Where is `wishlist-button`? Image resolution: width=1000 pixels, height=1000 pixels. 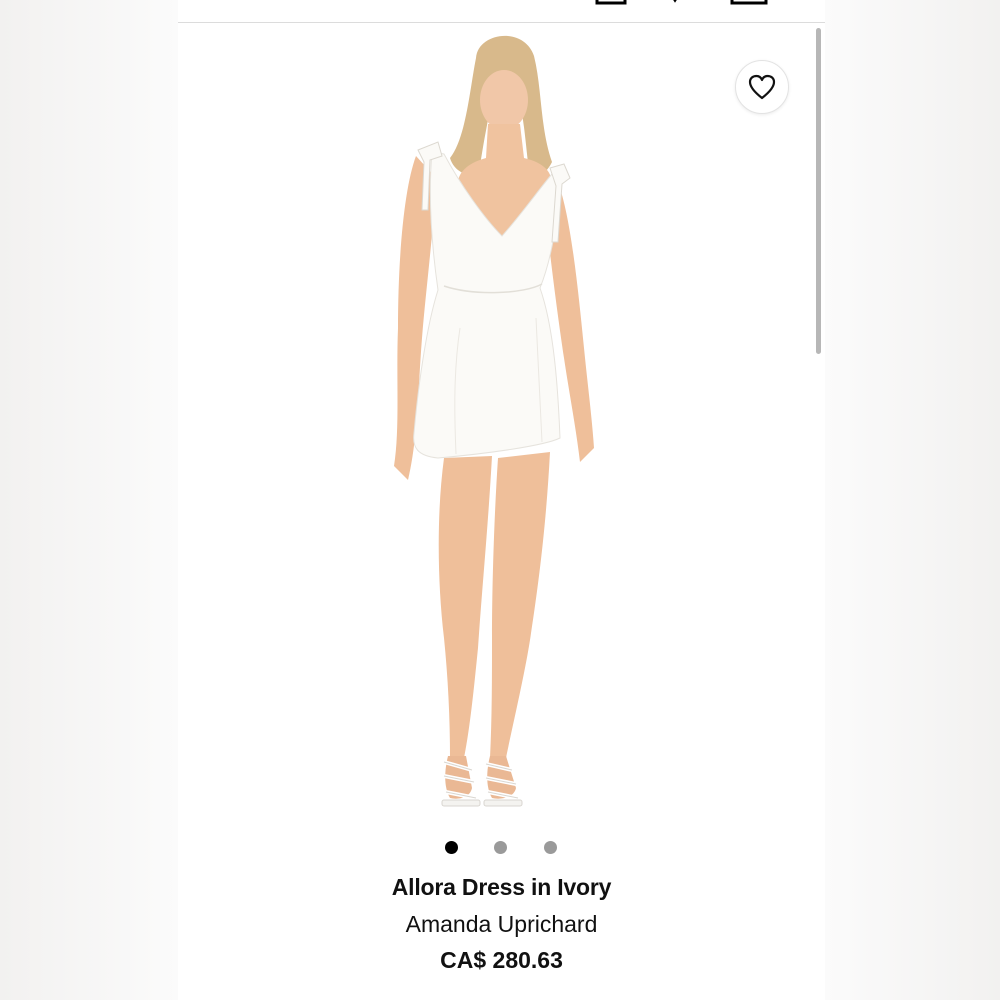
wishlist-button is located at coordinates (762, 87).